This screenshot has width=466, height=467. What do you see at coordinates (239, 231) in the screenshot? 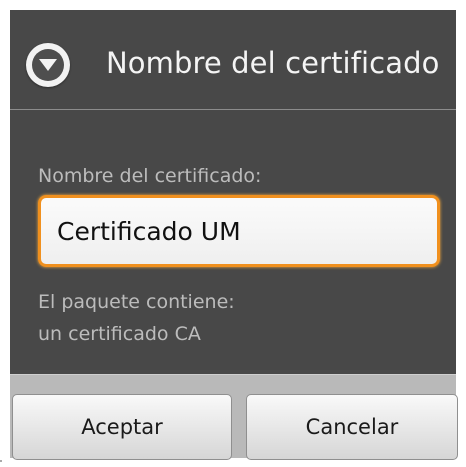
I see `certificate-name-input: Certificado UM` at bounding box center [239, 231].